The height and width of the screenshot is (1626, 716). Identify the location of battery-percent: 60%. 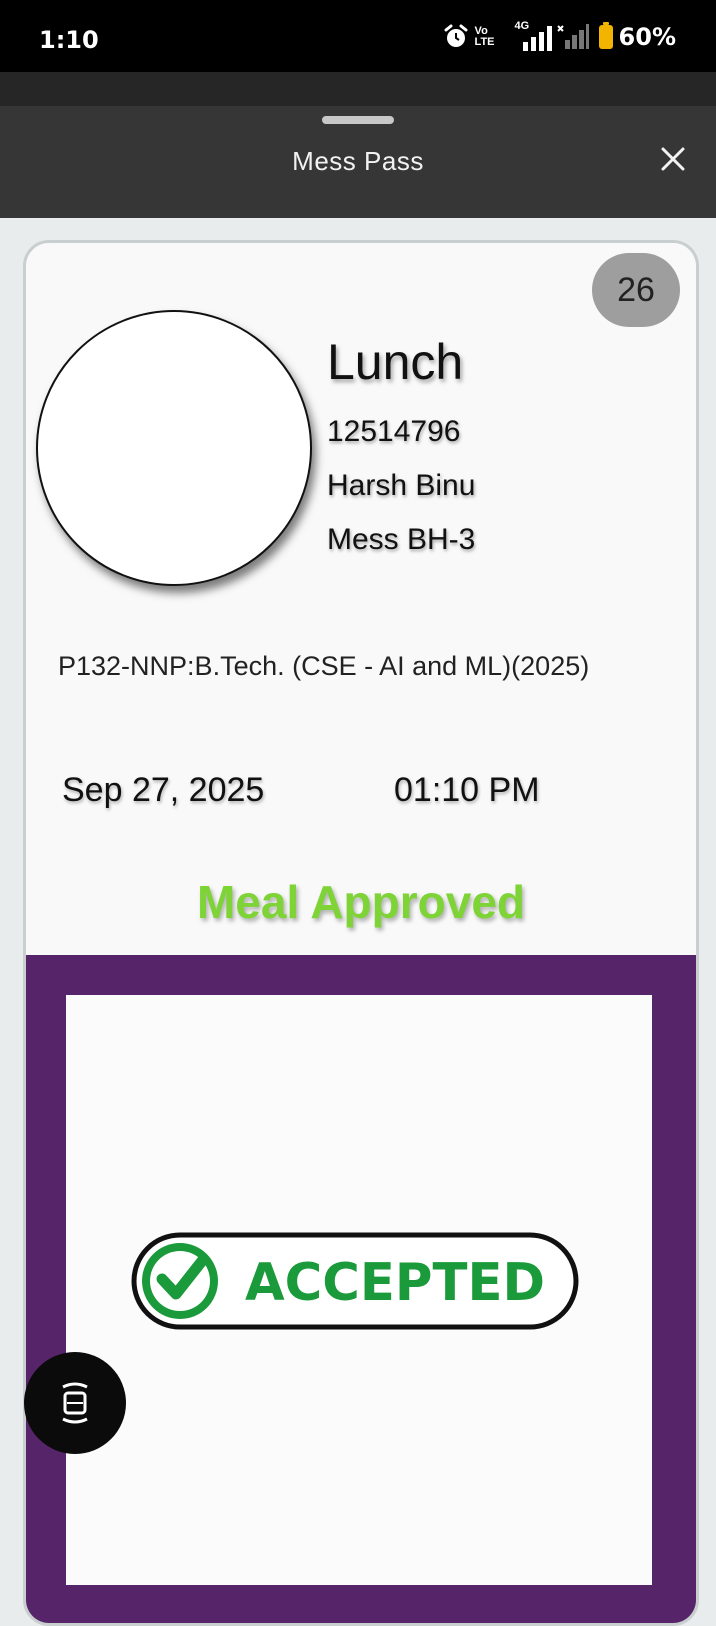
(647, 37).